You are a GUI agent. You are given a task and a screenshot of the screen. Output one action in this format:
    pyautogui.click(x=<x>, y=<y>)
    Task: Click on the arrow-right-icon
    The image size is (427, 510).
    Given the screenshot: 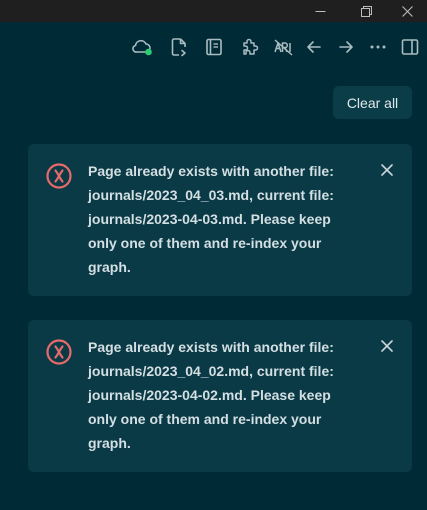 What is the action you would take?
    pyautogui.click(x=346, y=47)
    